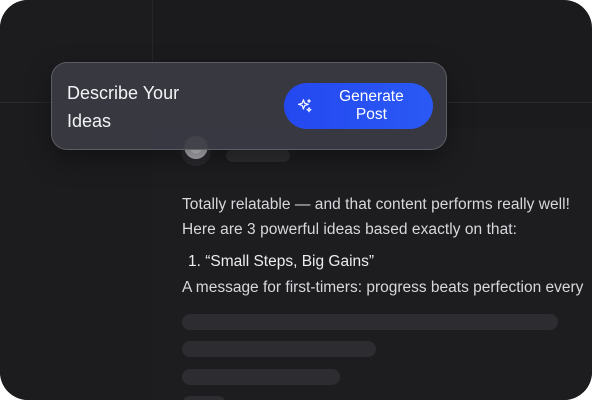 This screenshot has height=400, width=592. I want to click on generate-post-button: Generate Post, so click(358, 106).